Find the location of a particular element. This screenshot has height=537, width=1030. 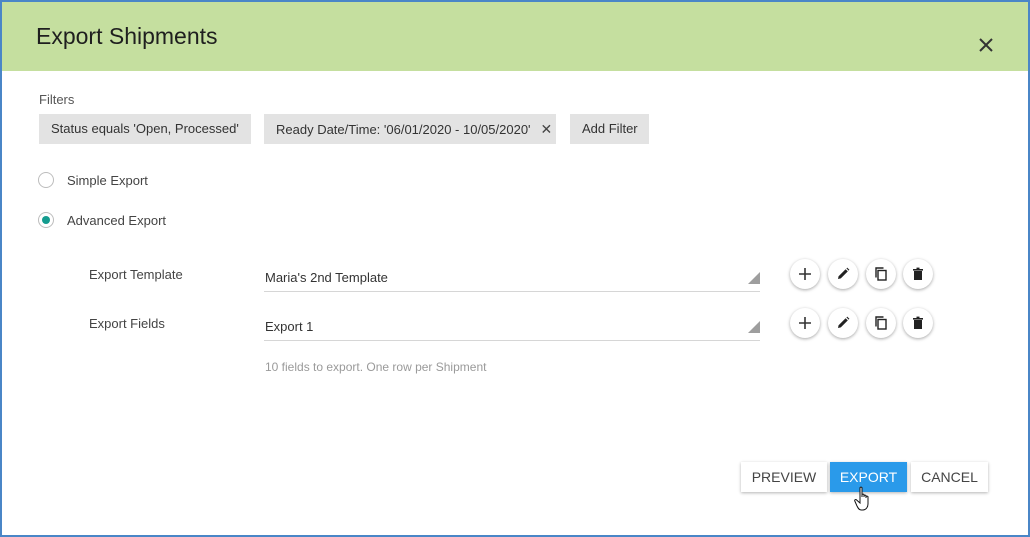

add-fields-button is located at coordinates (805, 323).